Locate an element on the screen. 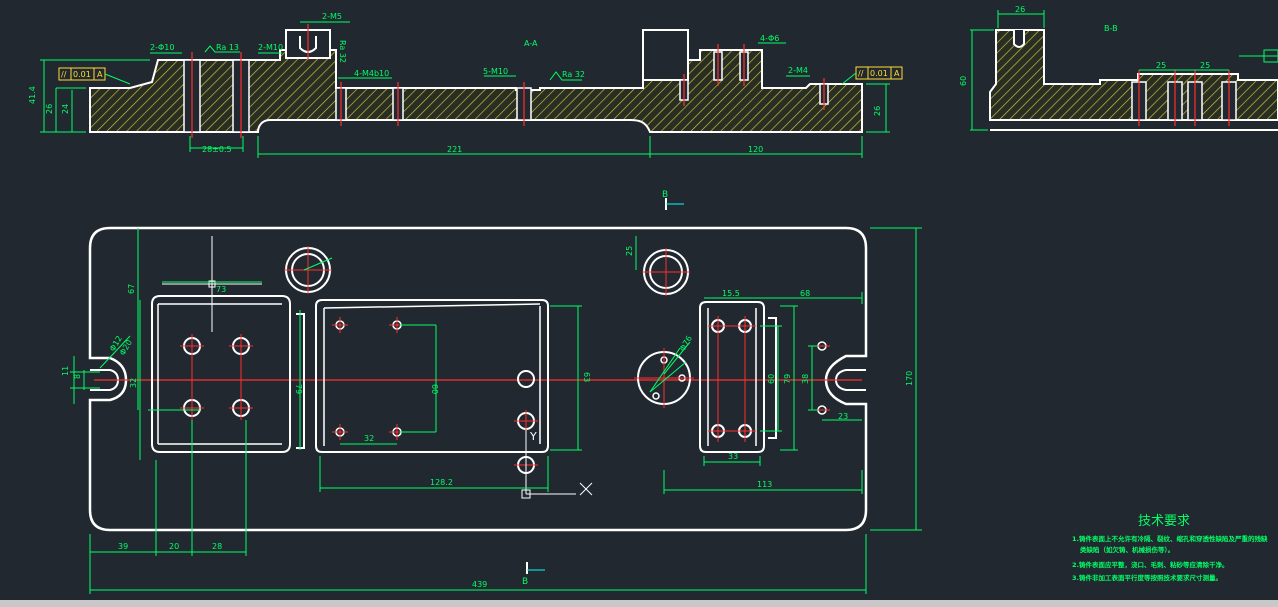 The width and height of the screenshot is (1278, 607). dim-23: 23 is located at coordinates (843, 416).